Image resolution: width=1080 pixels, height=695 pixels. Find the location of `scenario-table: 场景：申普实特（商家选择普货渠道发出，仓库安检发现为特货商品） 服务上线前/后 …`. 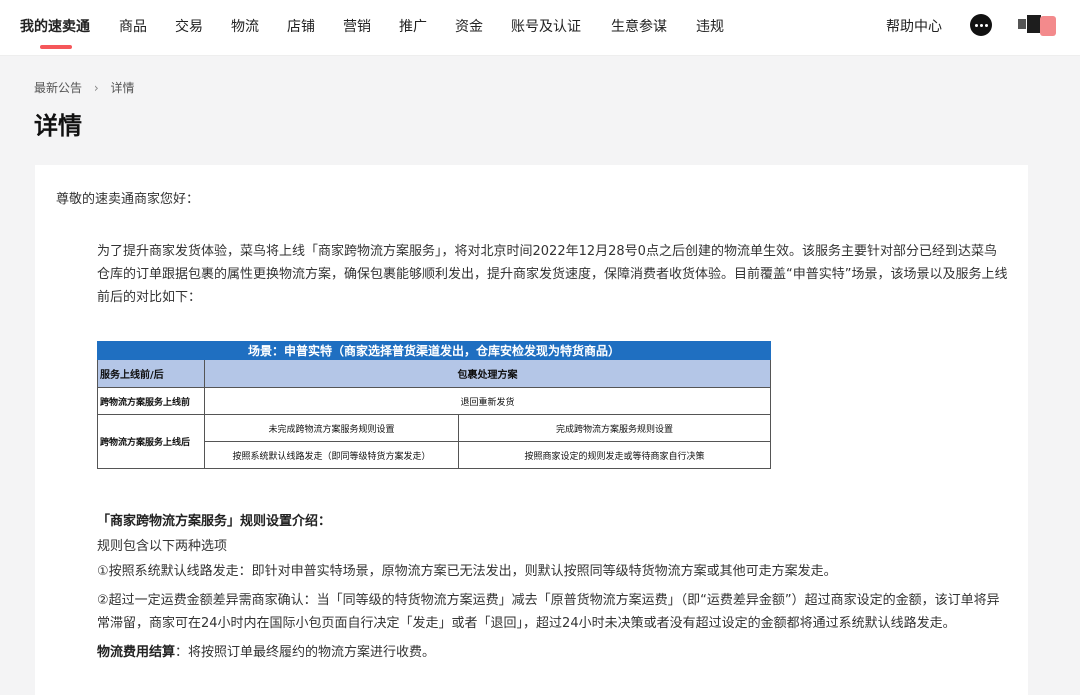

scenario-table: 场景：申普实特（商家选择普货渠道发出，仓库安检发现为特货商品） 服务上线前/后 … is located at coordinates (434, 405).